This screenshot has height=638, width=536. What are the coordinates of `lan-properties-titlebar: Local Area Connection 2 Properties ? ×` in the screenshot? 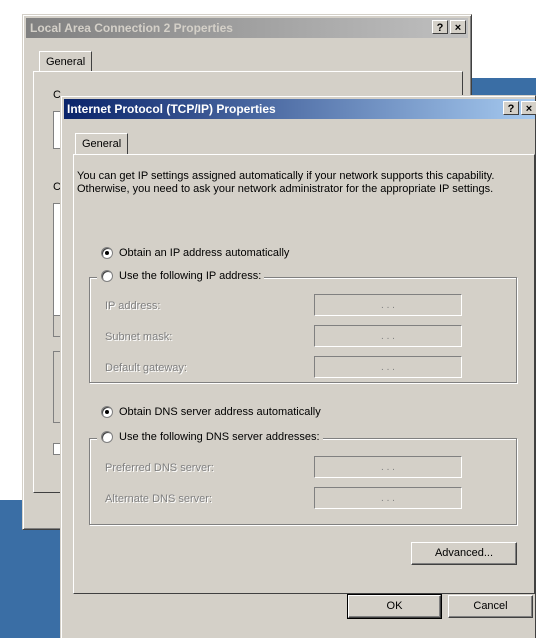 It's located at (247, 28).